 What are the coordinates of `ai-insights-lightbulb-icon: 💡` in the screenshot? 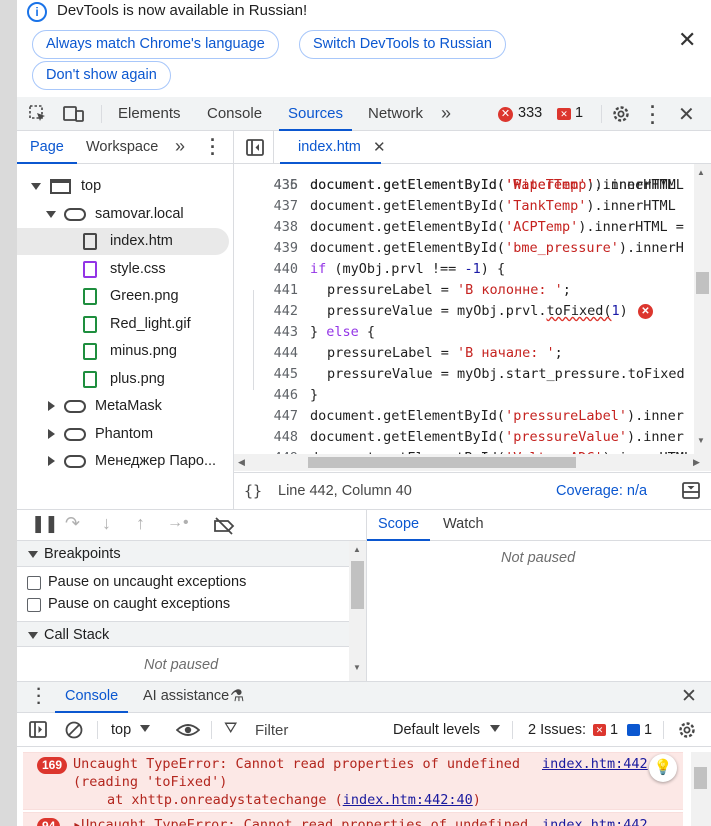 It's located at (663, 768).